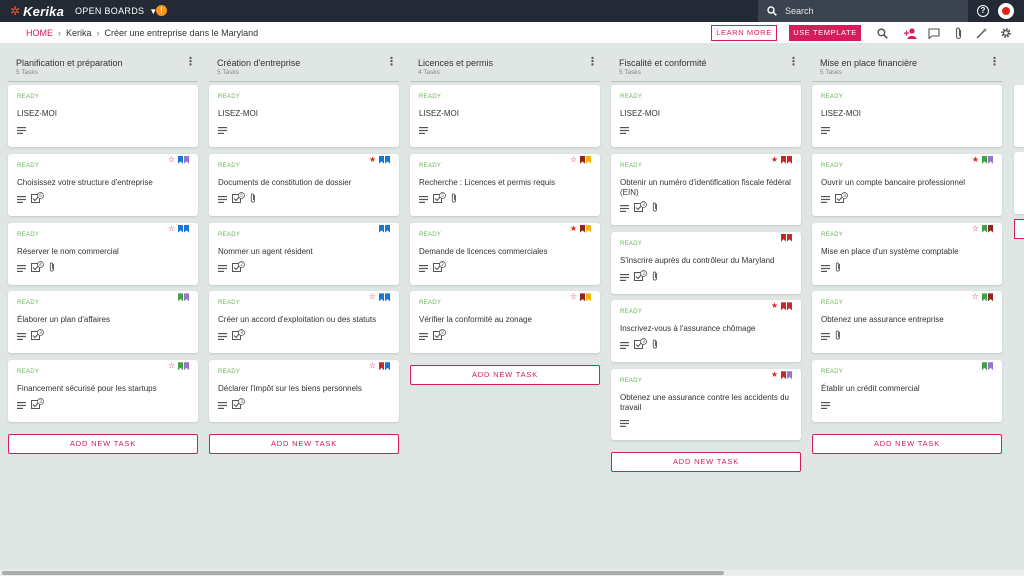 The image size is (1024, 576). Describe the element at coordinates (934, 33) in the screenshot. I see `chat-icon` at that location.